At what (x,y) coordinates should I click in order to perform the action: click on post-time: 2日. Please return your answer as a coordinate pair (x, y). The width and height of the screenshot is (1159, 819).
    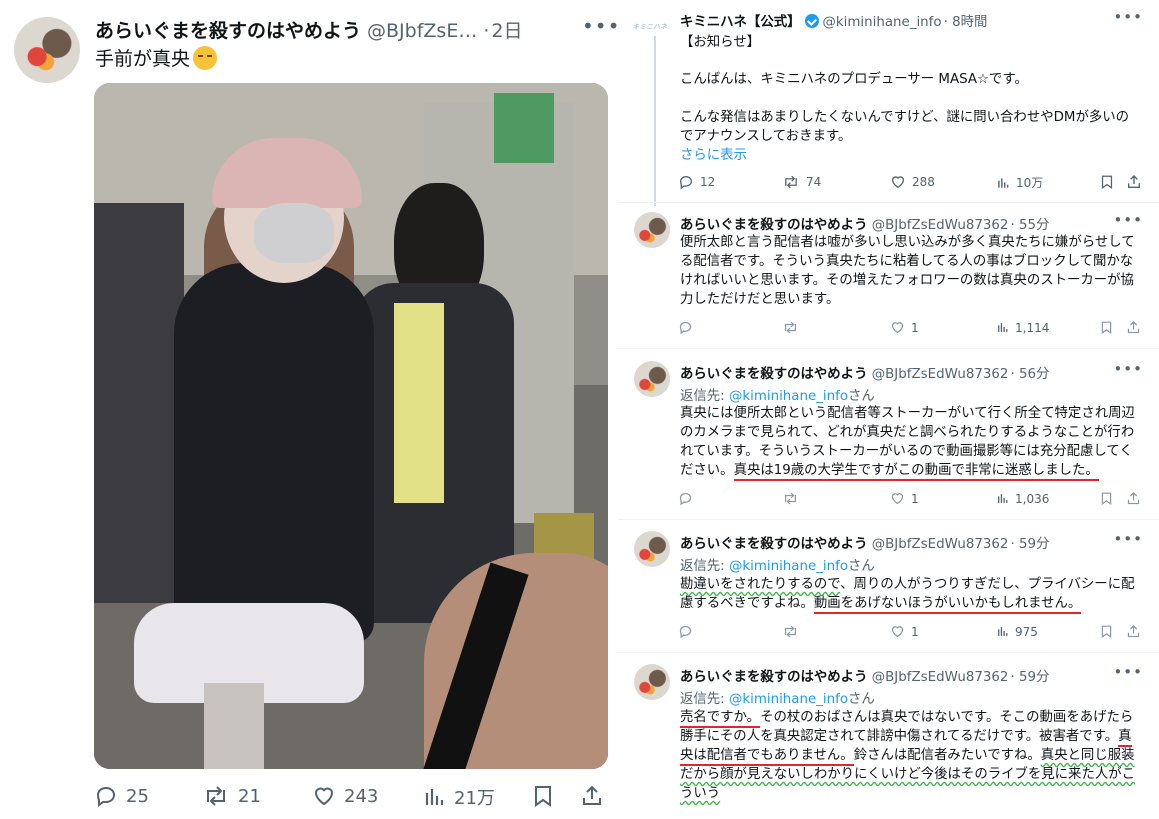
    Looking at the image, I should click on (506, 31).